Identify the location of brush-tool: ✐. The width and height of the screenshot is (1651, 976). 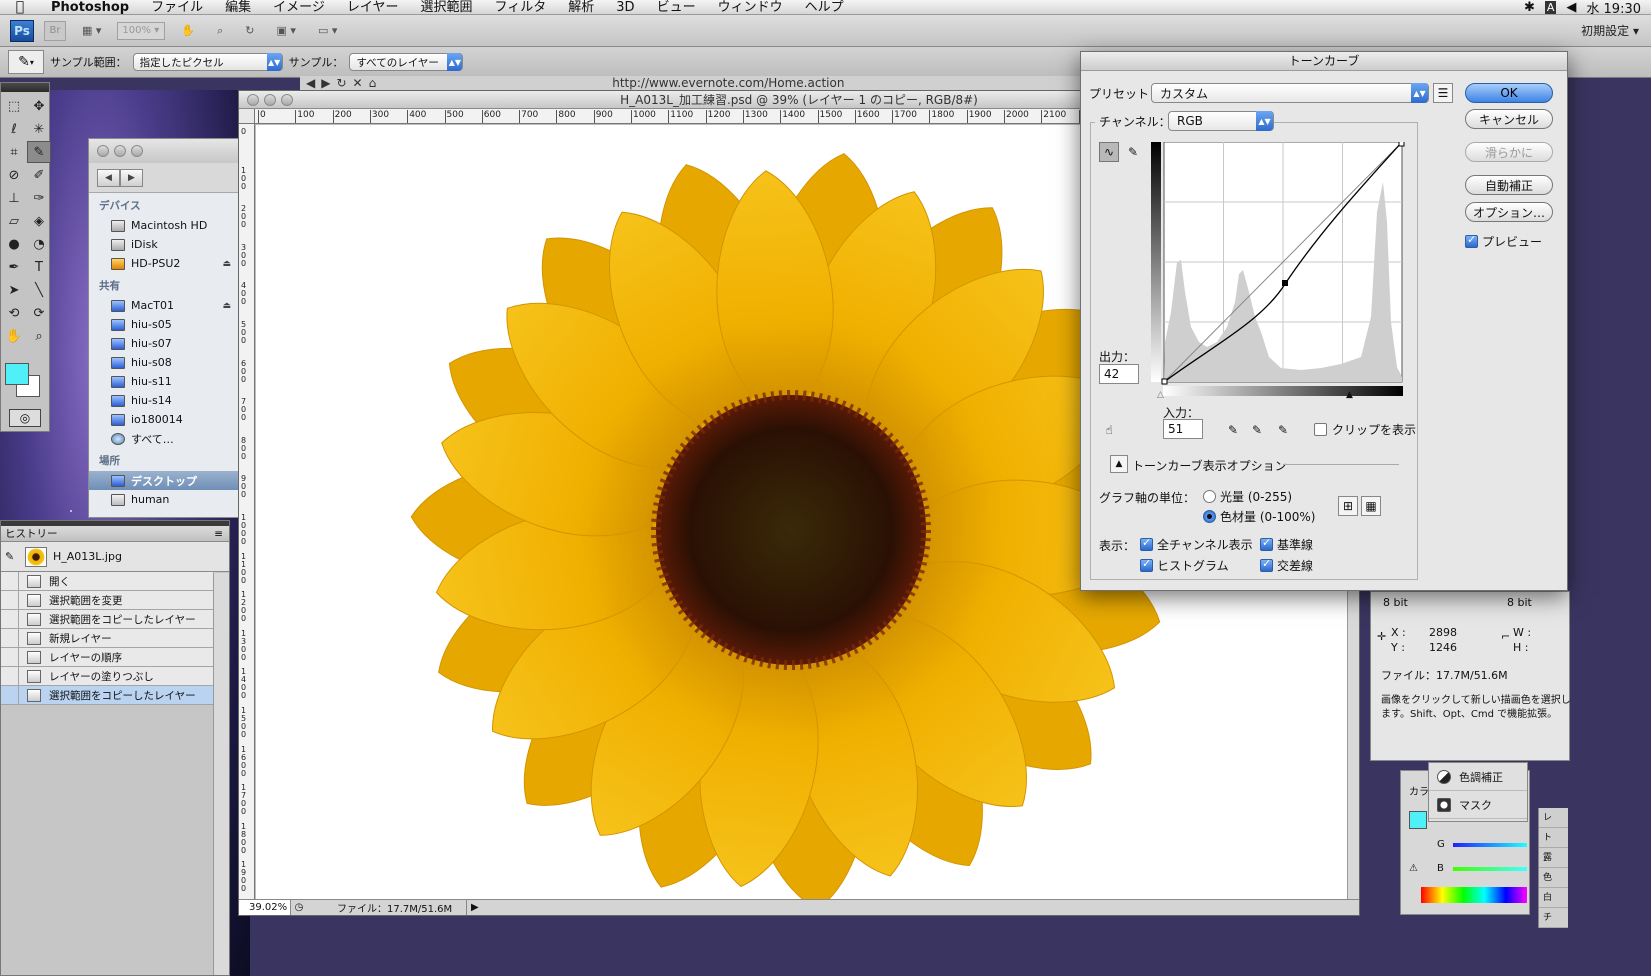
(39, 175).